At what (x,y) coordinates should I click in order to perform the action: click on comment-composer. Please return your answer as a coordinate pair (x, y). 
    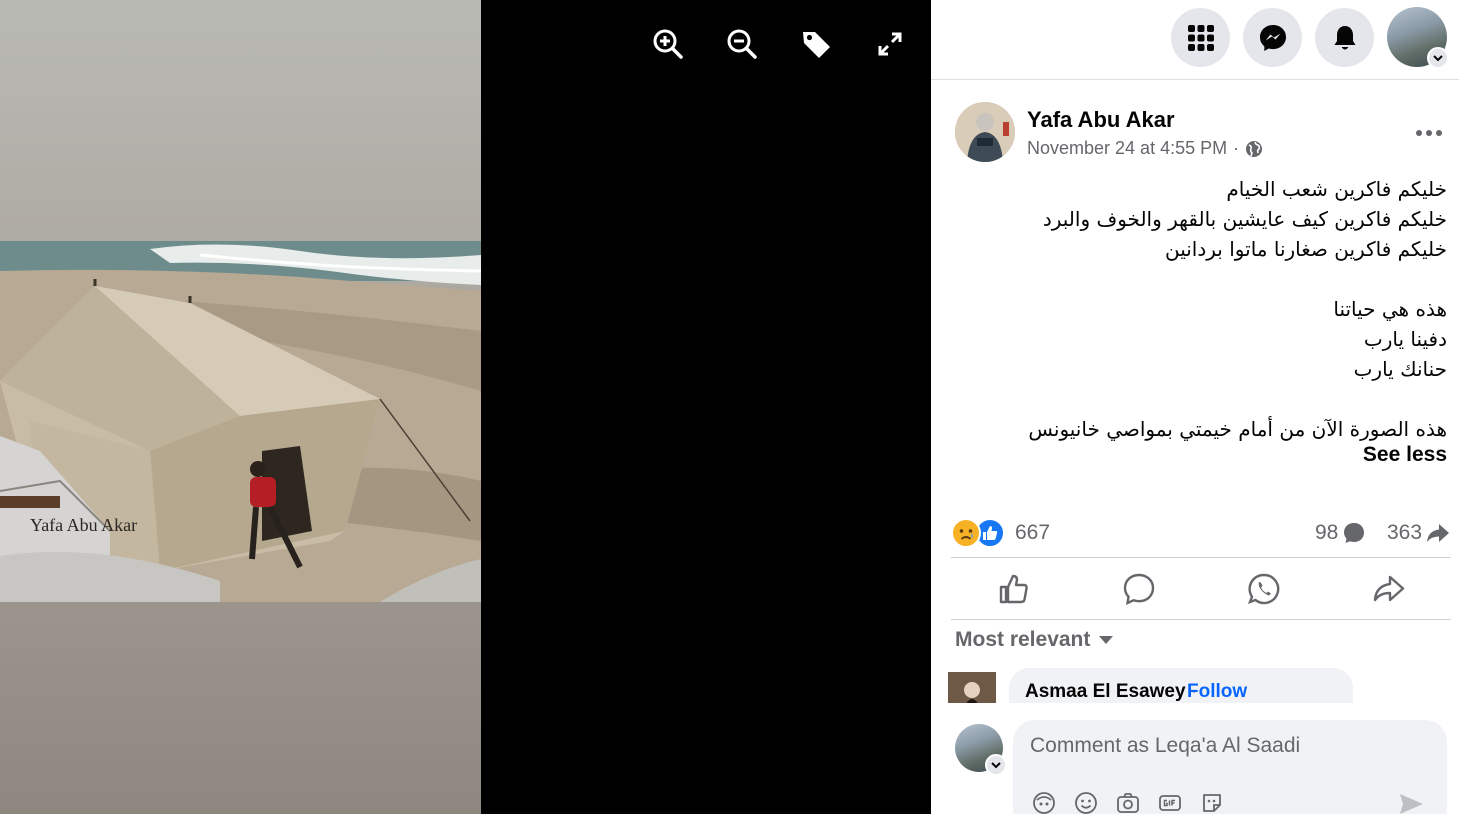
    Looking at the image, I should click on (1230, 767).